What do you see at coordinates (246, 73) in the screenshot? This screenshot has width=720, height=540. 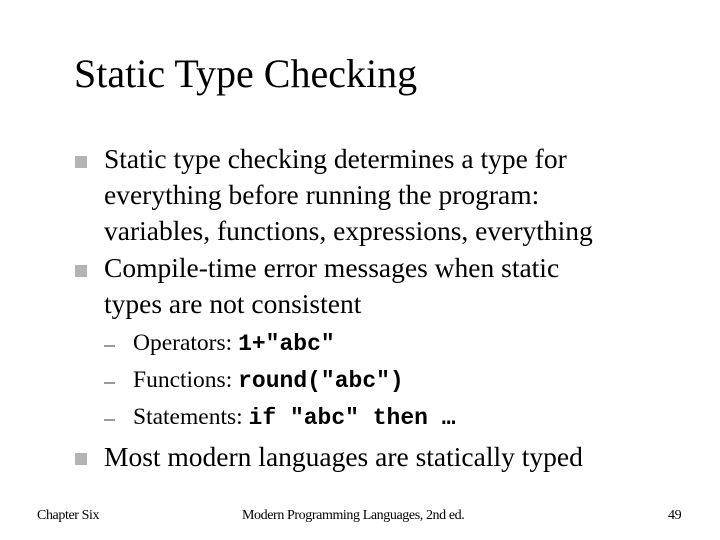 I see `slide-title: Static Type Checking` at bounding box center [246, 73].